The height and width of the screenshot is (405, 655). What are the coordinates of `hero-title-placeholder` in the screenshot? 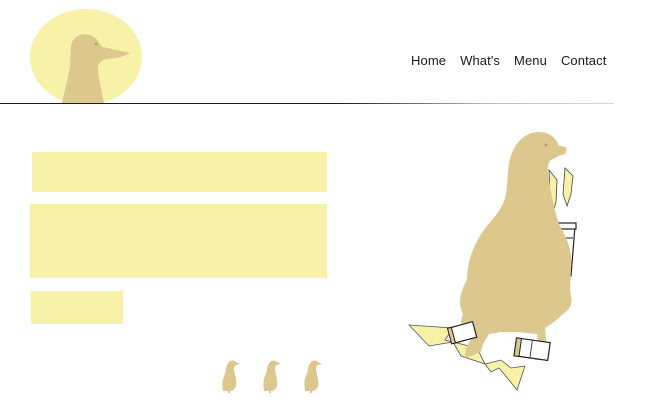 It's located at (179, 172).